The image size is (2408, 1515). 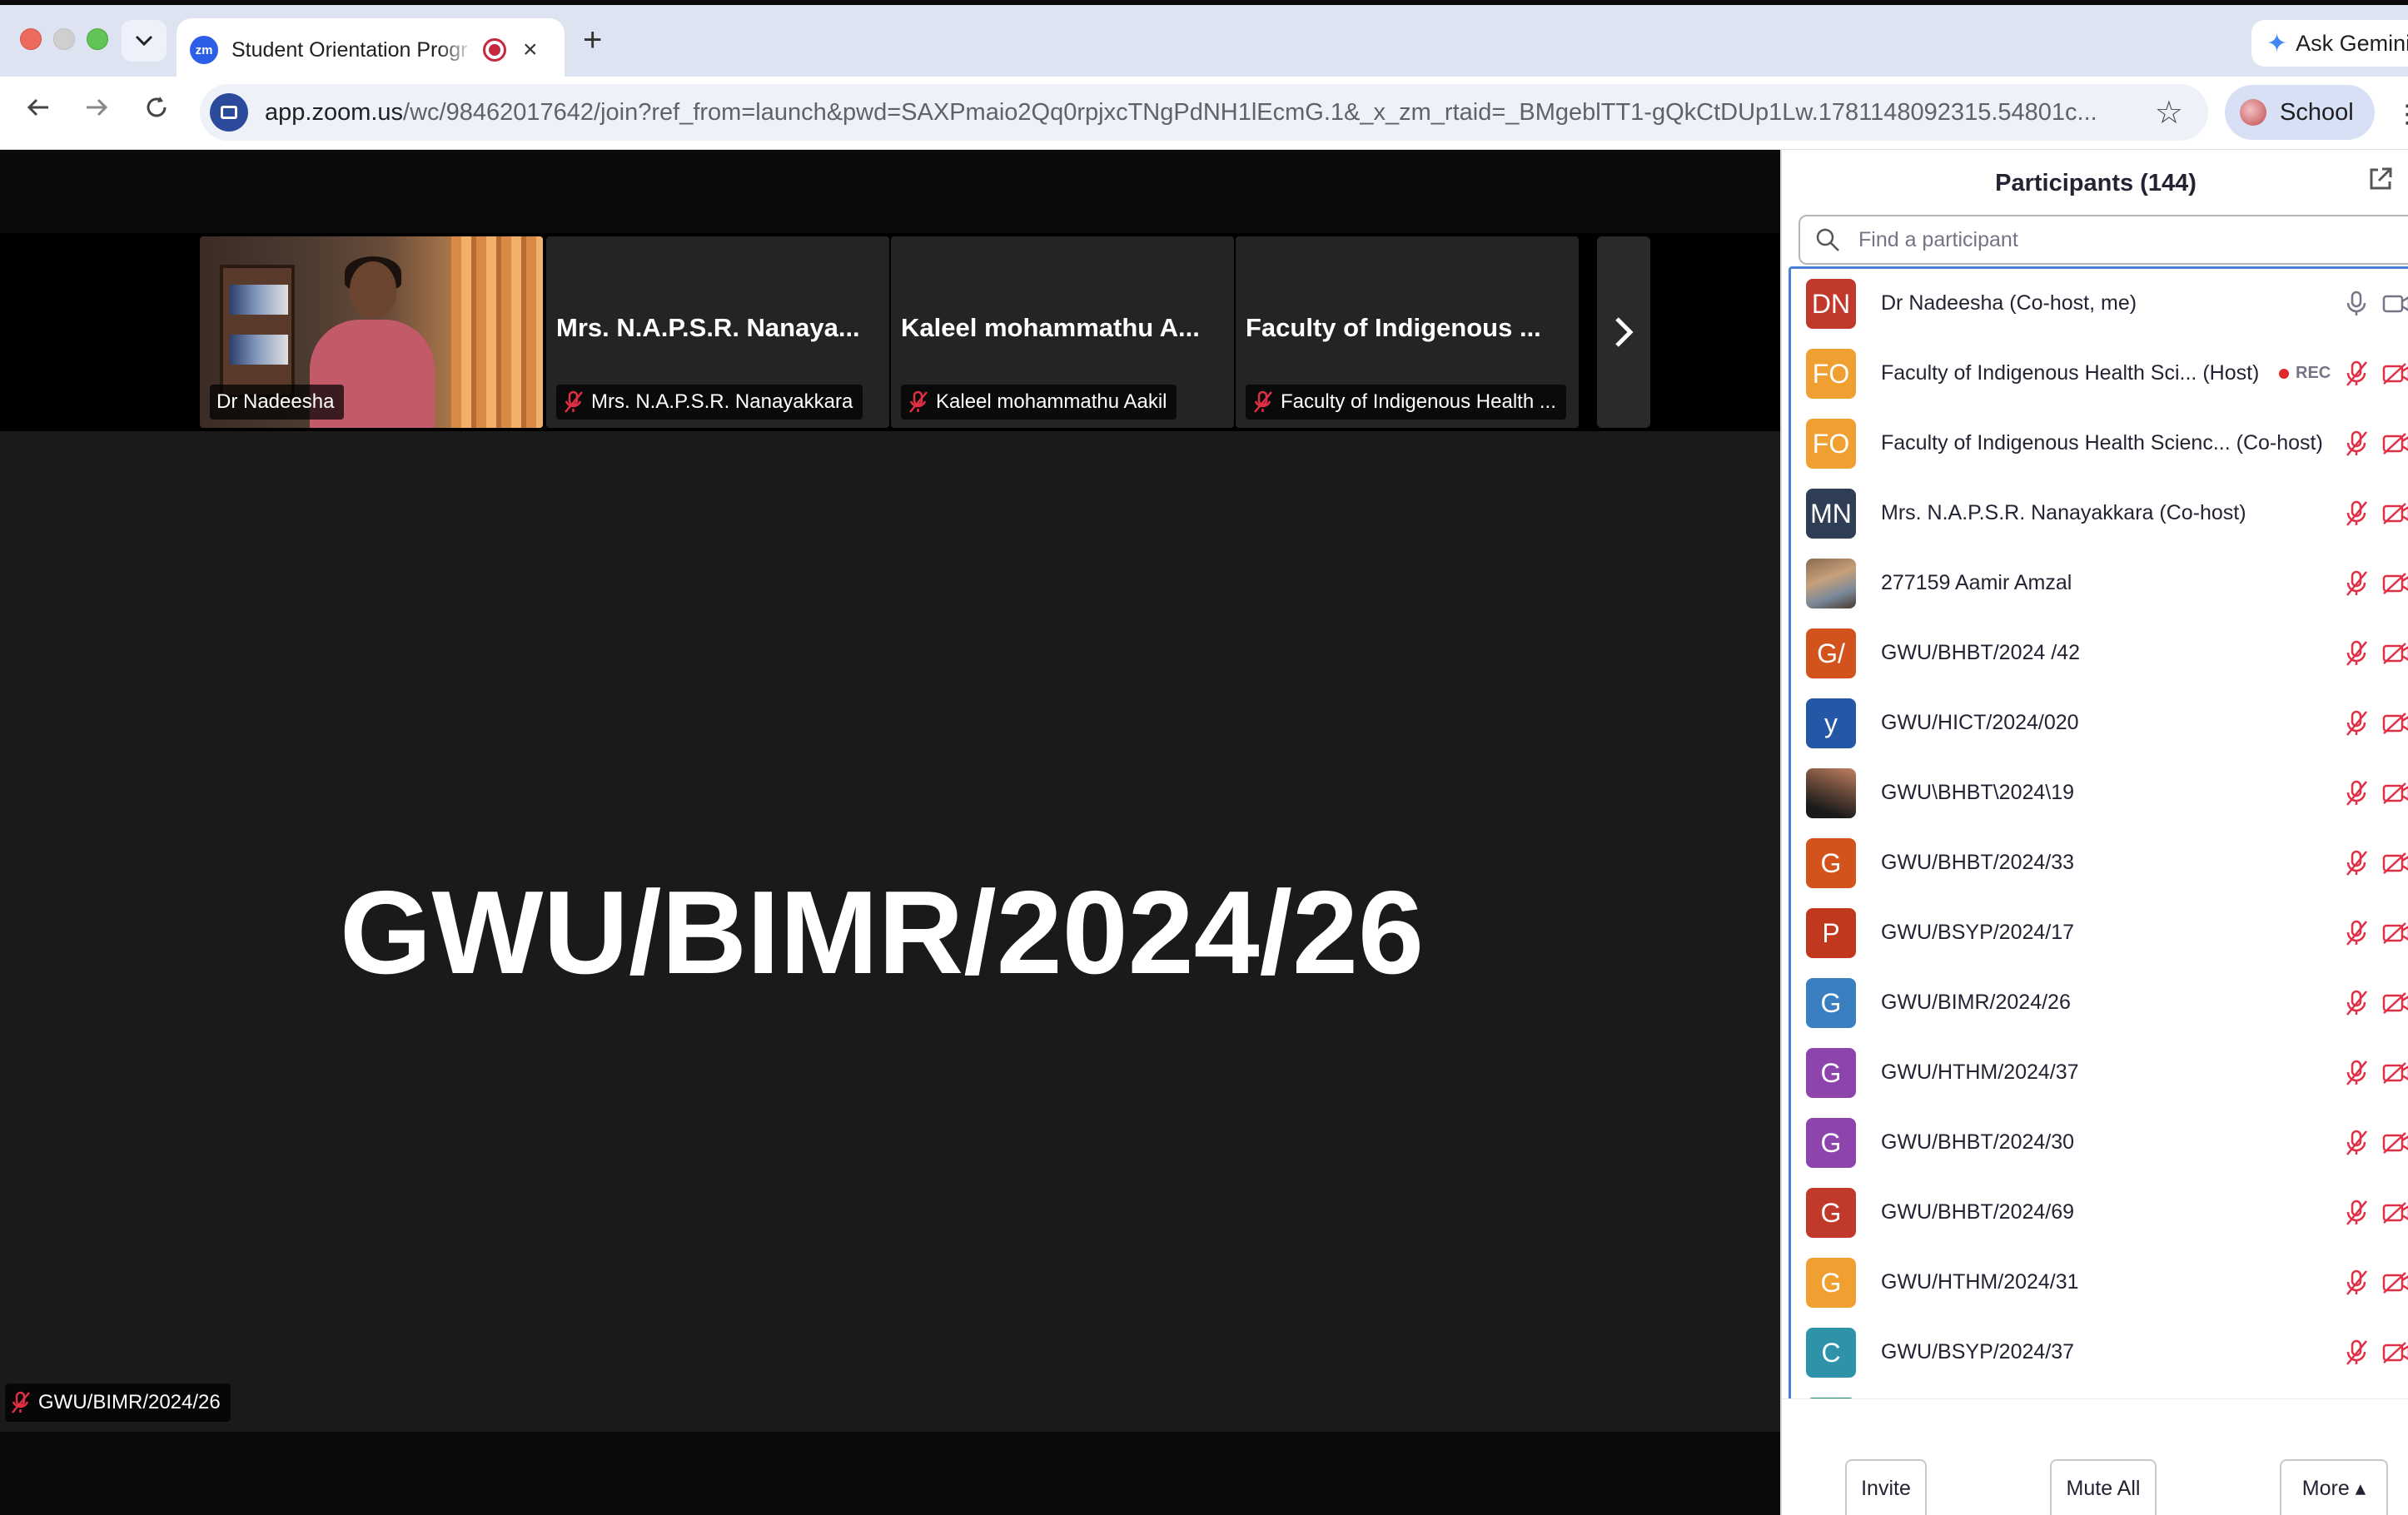 I want to click on new-tab-button: +, so click(x=593, y=41).